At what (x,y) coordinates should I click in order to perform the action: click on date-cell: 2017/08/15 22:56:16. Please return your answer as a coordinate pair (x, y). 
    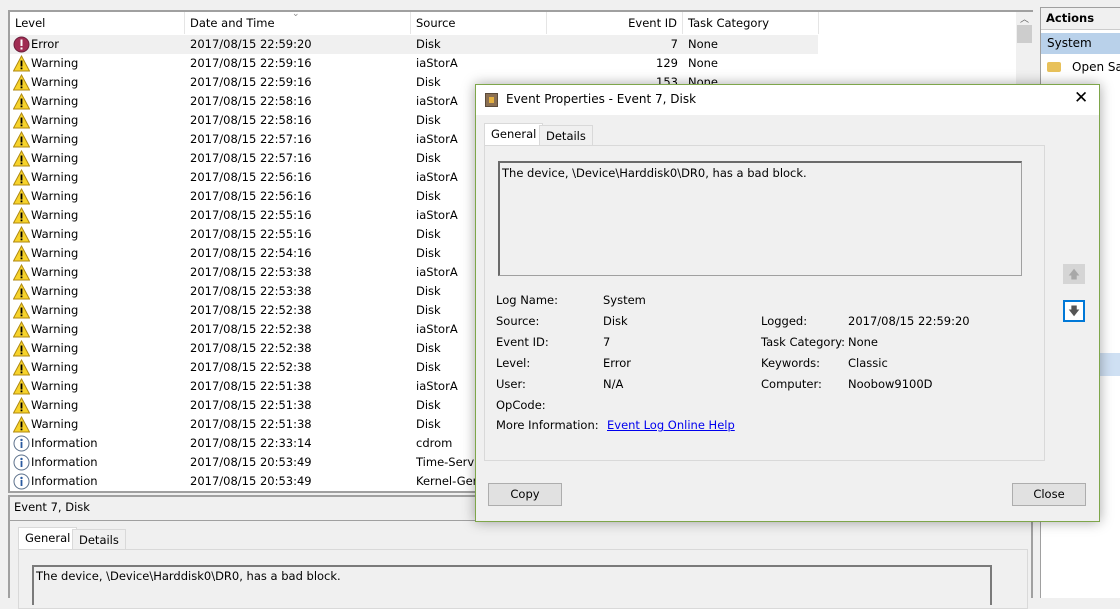
    Looking at the image, I should click on (251, 177).